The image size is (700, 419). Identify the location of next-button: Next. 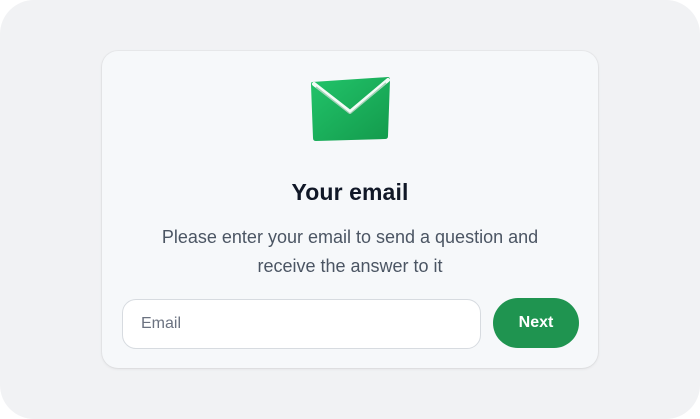
(536, 323).